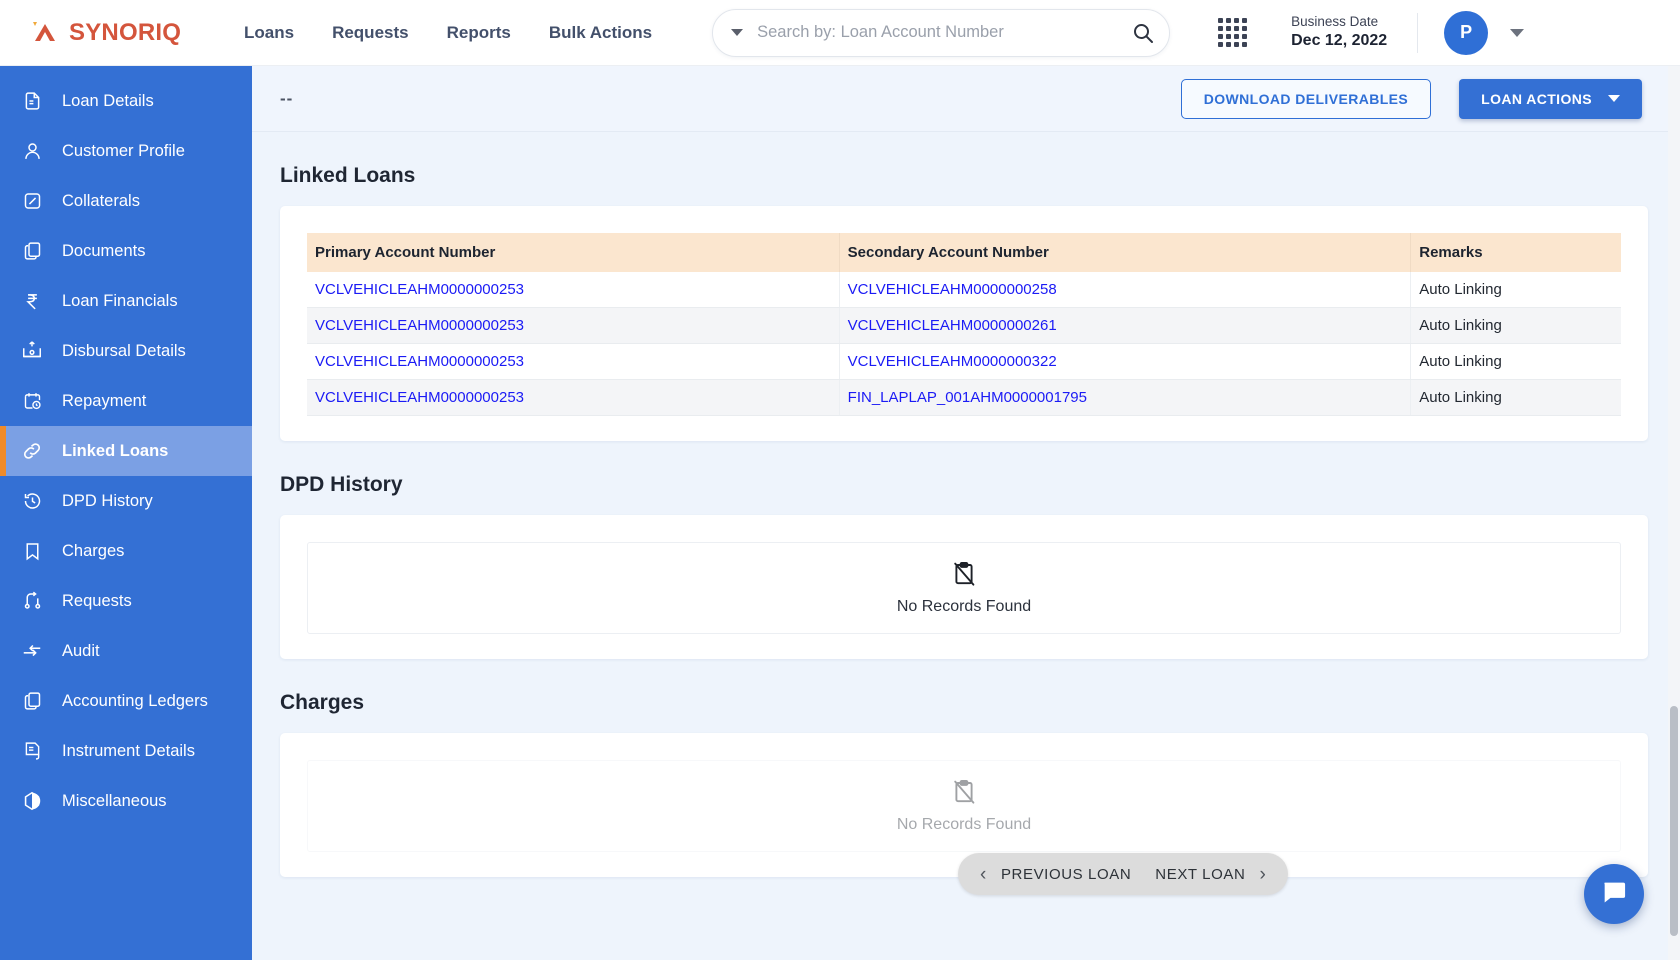  What do you see at coordinates (47, 33) in the screenshot?
I see `synoriq-chevron-logo-icon` at bounding box center [47, 33].